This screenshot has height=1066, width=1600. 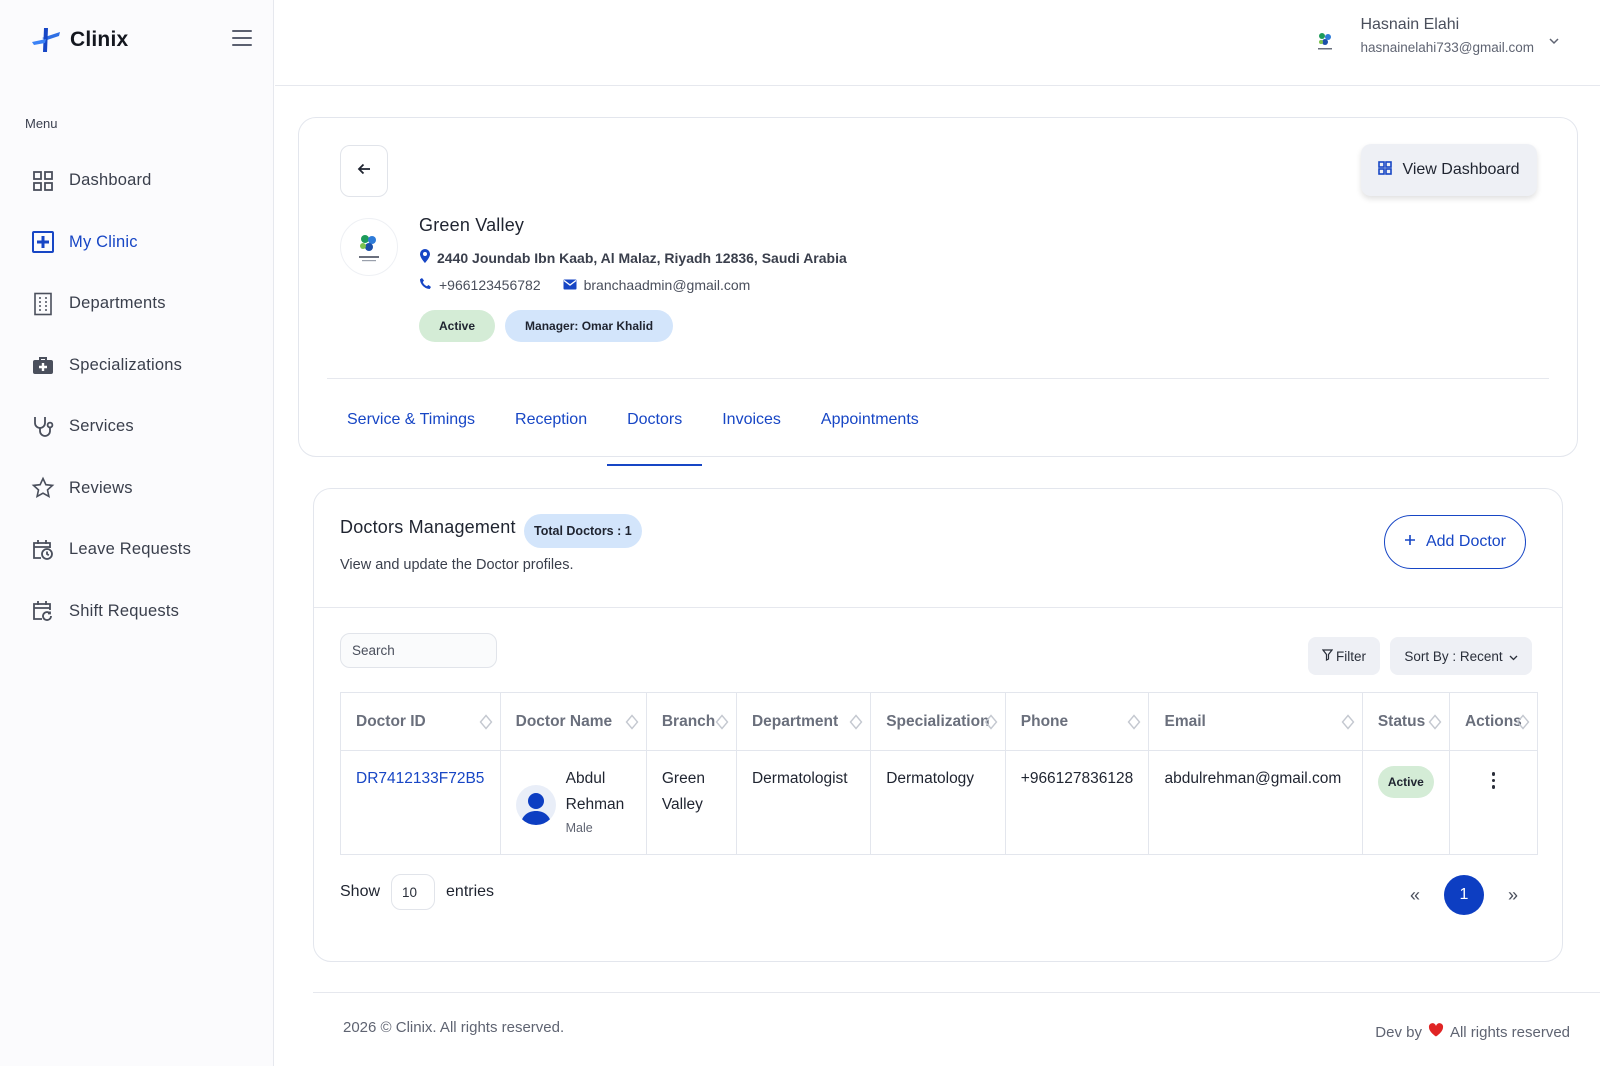 I want to click on sidebar-item-label: Shift Requests, so click(x=124, y=610).